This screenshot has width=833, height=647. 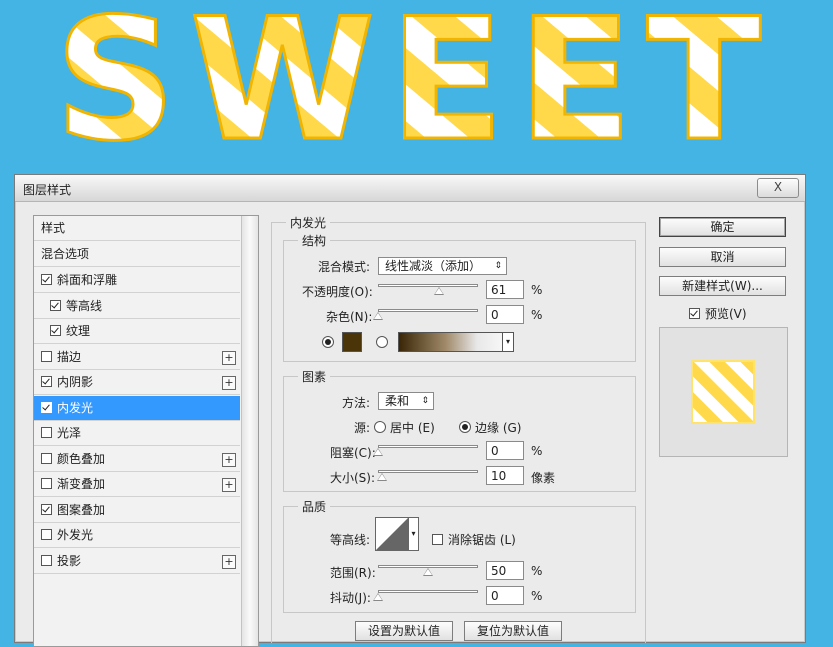 I want to click on preview-option: 预览(V), so click(x=718, y=313).